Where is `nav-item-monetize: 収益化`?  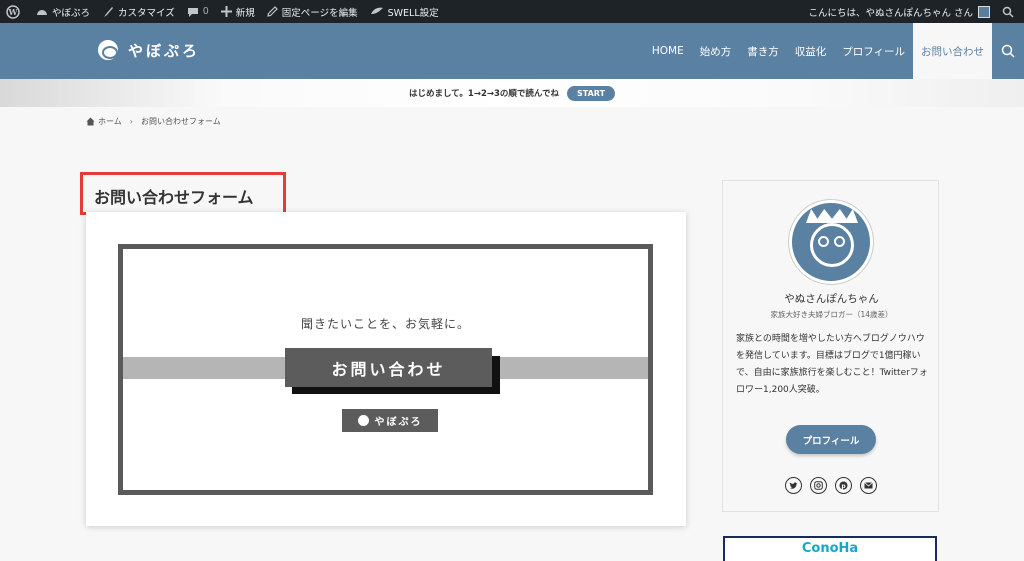
nav-item-monetize: 収益化 is located at coordinates (811, 51).